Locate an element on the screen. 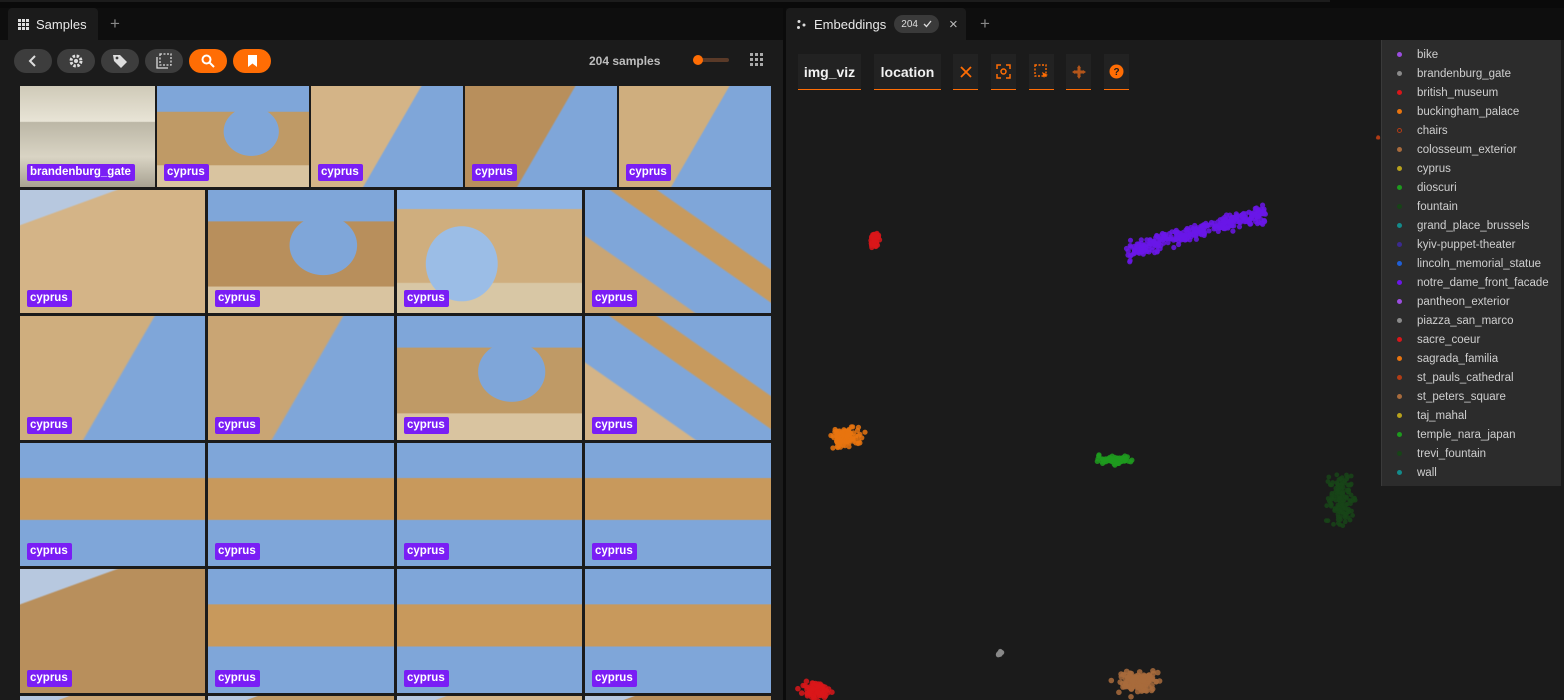 The width and height of the screenshot is (1564, 700). legend-item: chairs is located at coordinates (1471, 130).